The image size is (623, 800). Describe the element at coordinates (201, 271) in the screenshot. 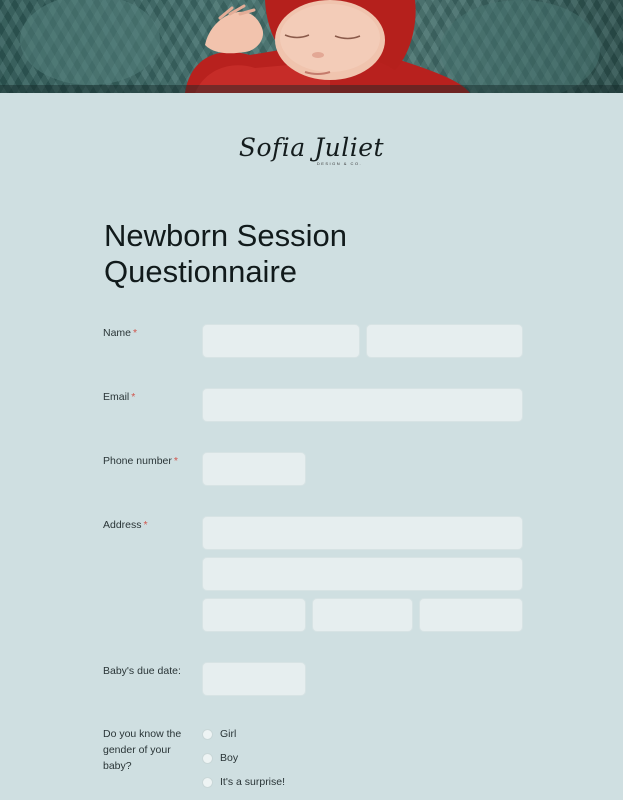

I see `form-title-line2: Questionnaire` at that location.